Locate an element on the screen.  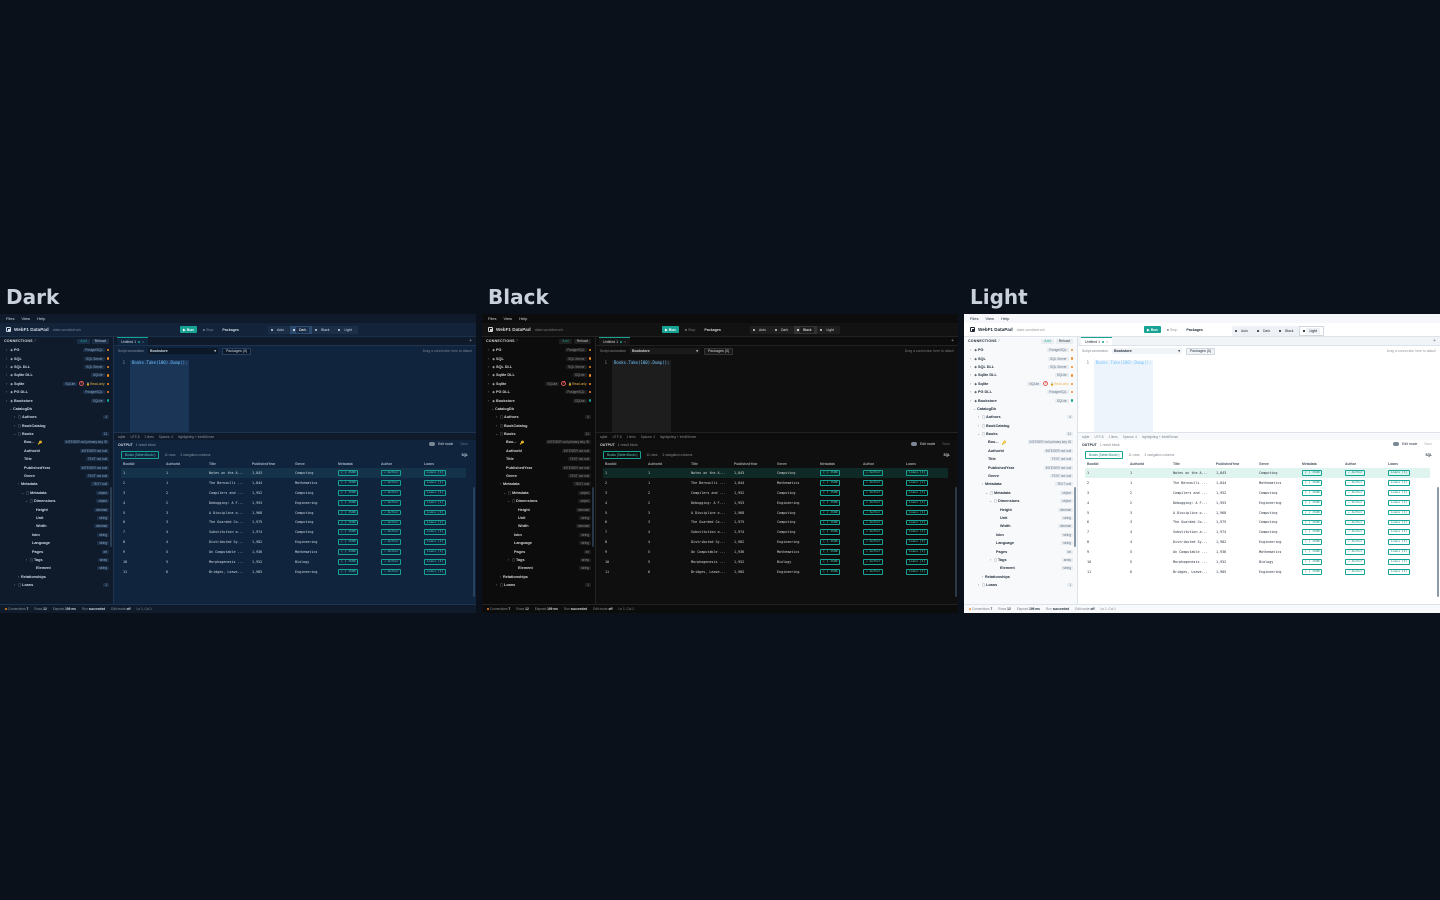
tab-untitled-1: Untitled 1 × is located at coordinates (615, 341).